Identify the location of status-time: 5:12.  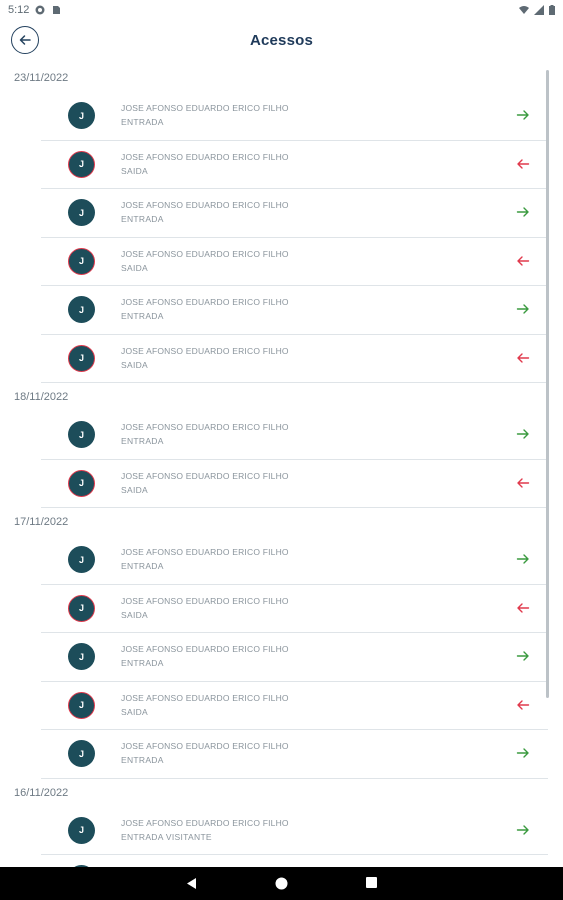
(19, 10).